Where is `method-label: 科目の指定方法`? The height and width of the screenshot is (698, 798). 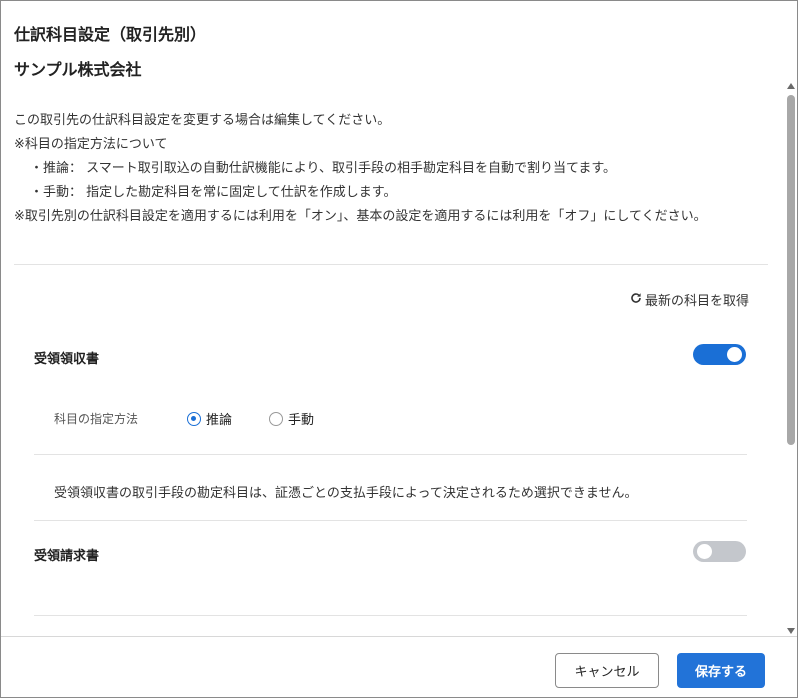
method-label: 科目の指定方法 is located at coordinates (96, 419).